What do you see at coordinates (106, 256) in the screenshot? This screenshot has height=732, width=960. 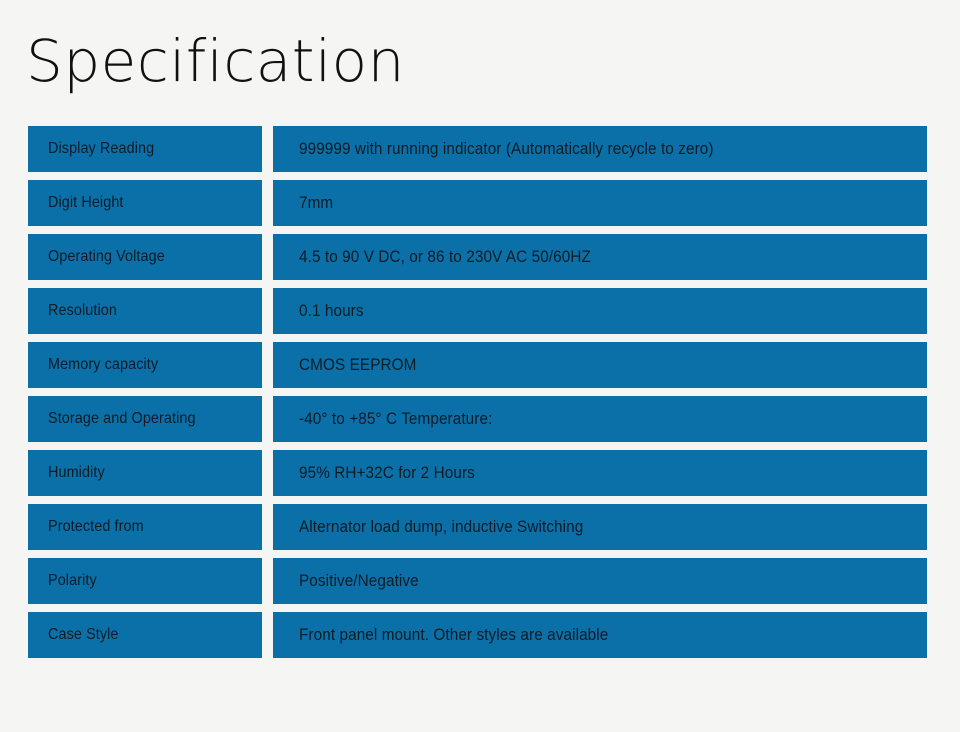 I see `spec-label-text: Operating Voltage` at bounding box center [106, 256].